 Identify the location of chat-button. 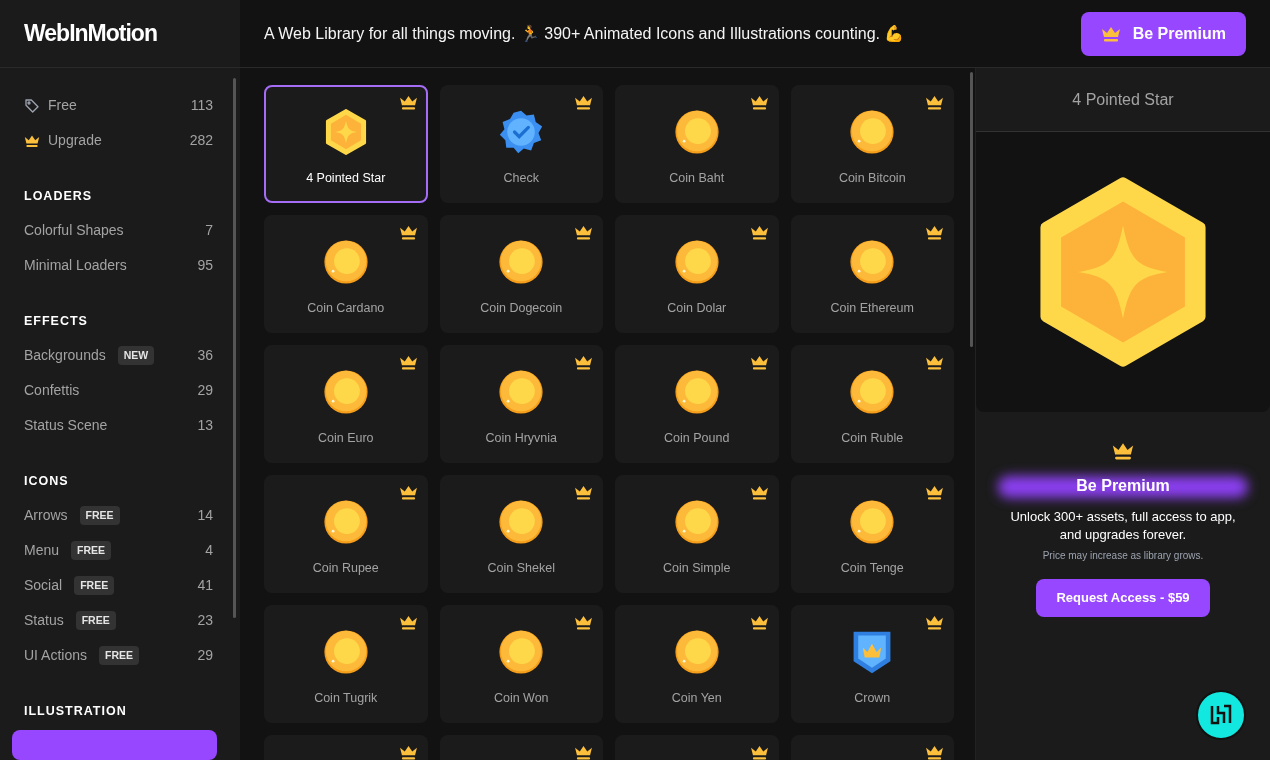
(1221, 715).